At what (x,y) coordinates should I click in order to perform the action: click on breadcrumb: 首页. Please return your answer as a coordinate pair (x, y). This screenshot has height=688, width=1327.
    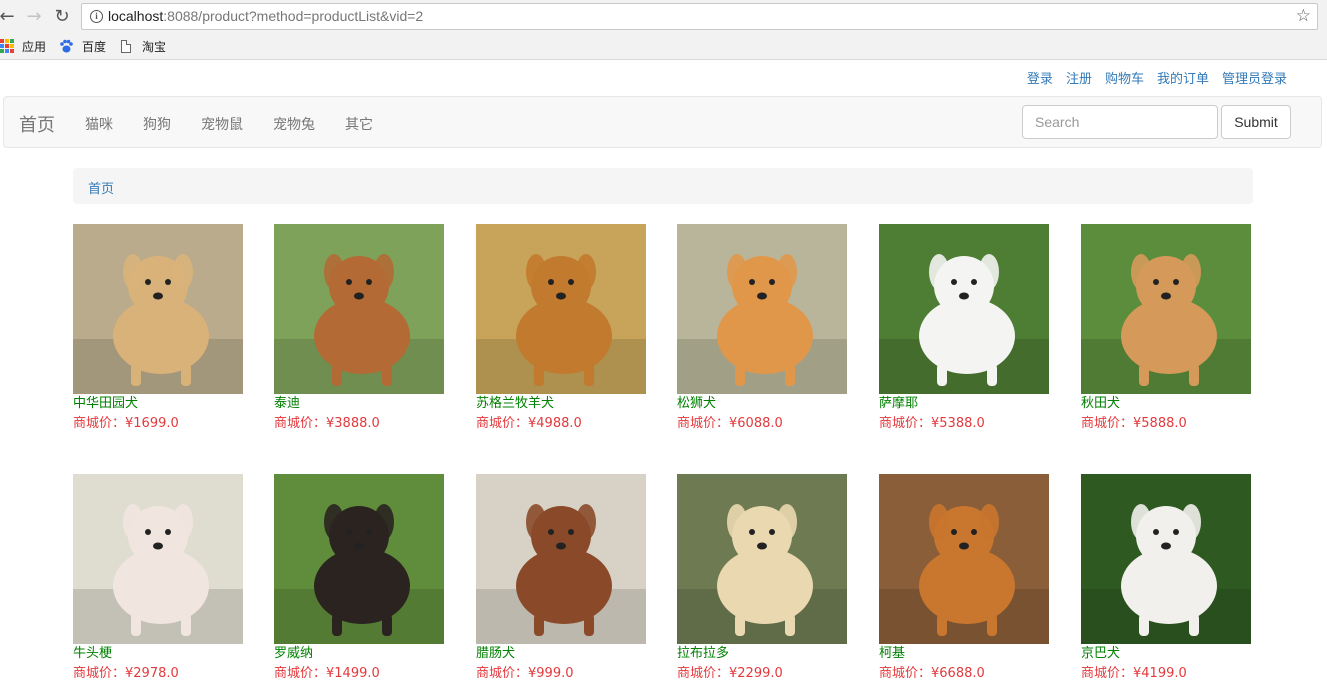
    Looking at the image, I should click on (663, 186).